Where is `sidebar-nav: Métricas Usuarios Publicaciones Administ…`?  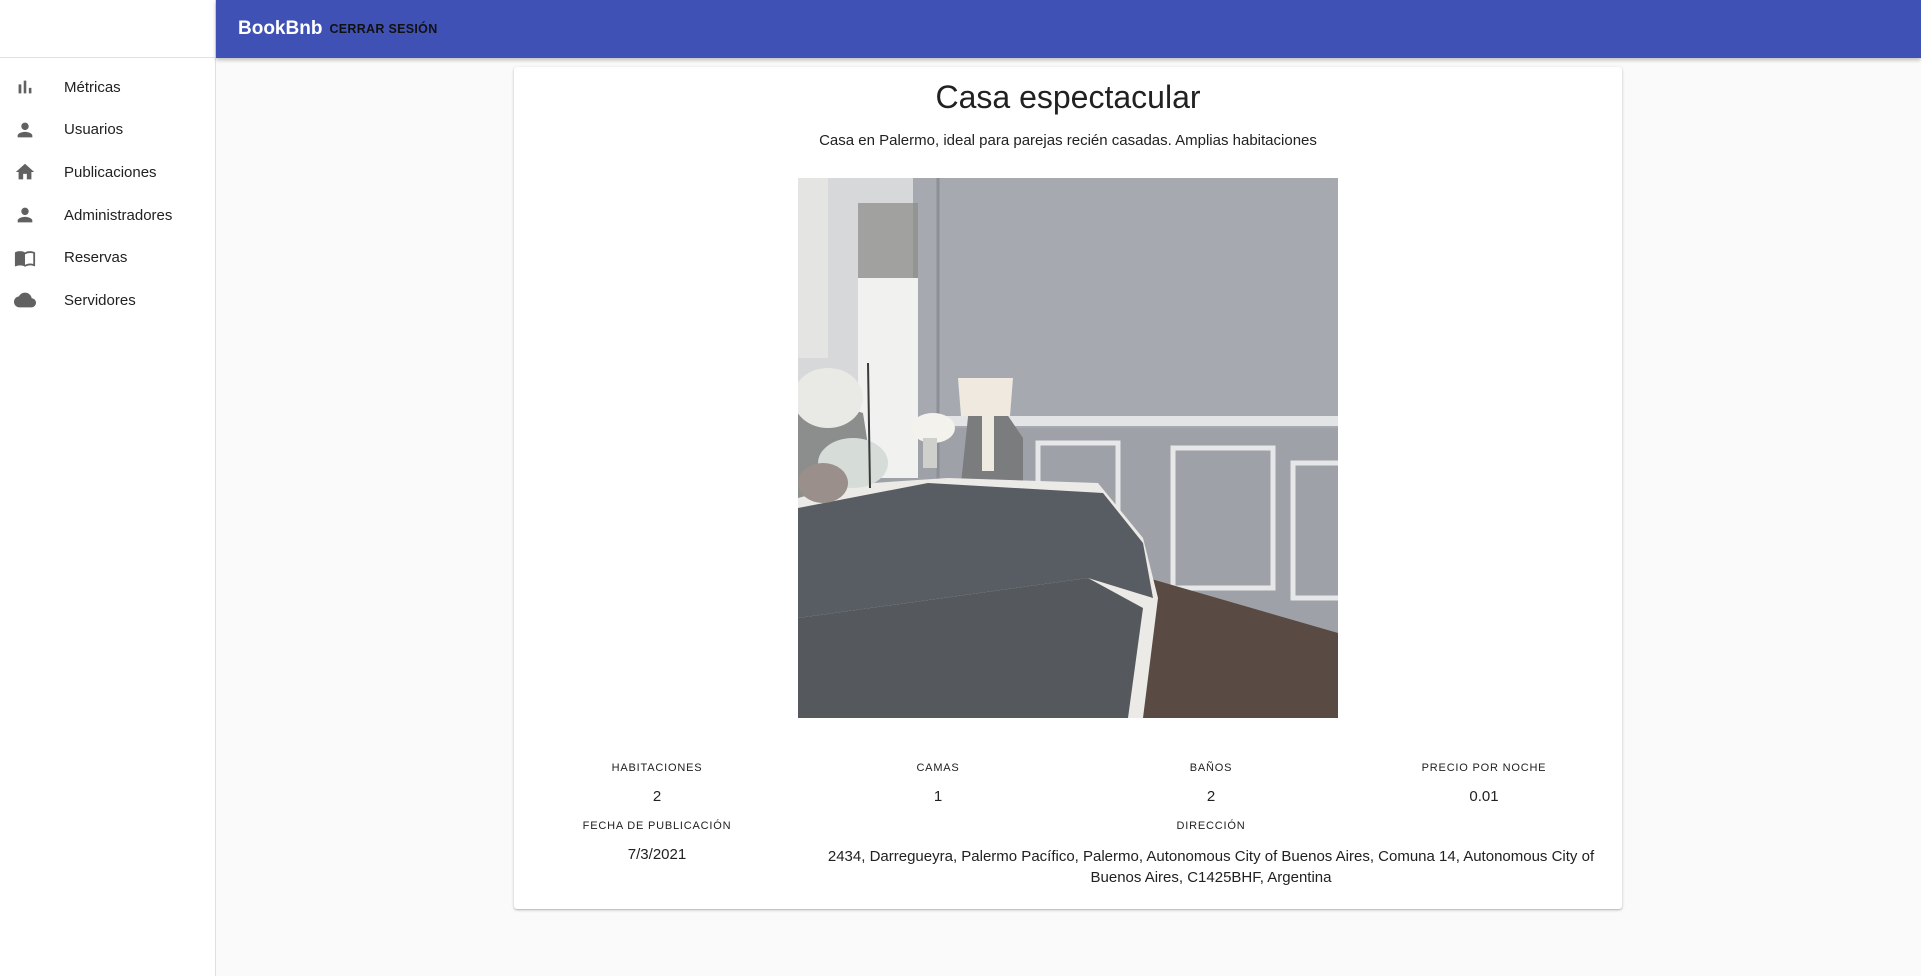
sidebar-nav: Métricas Usuarios Publicaciones Administ… is located at coordinates (107, 190).